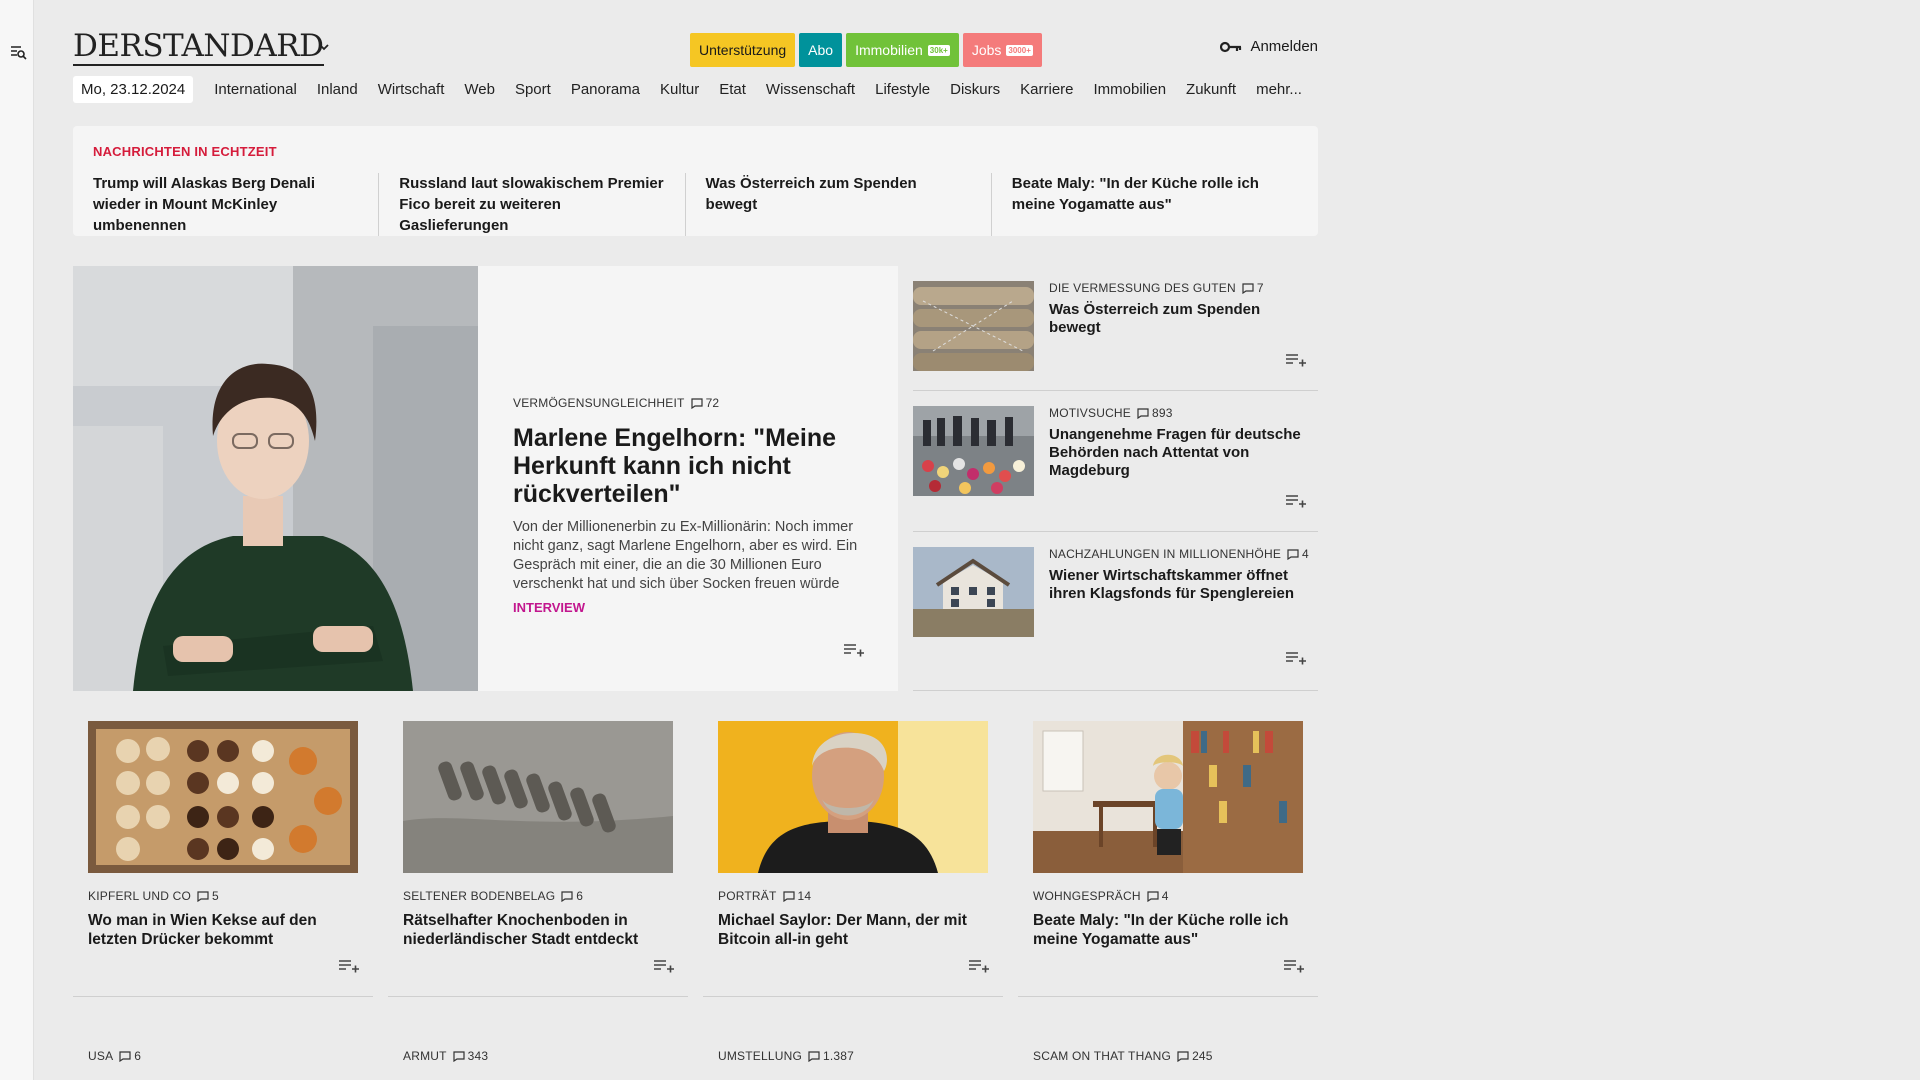 The width and height of the screenshot is (1920, 1080). What do you see at coordinates (1168, 1056) in the screenshot?
I see `article-card: SCAM ON THAT THANG 245` at bounding box center [1168, 1056].